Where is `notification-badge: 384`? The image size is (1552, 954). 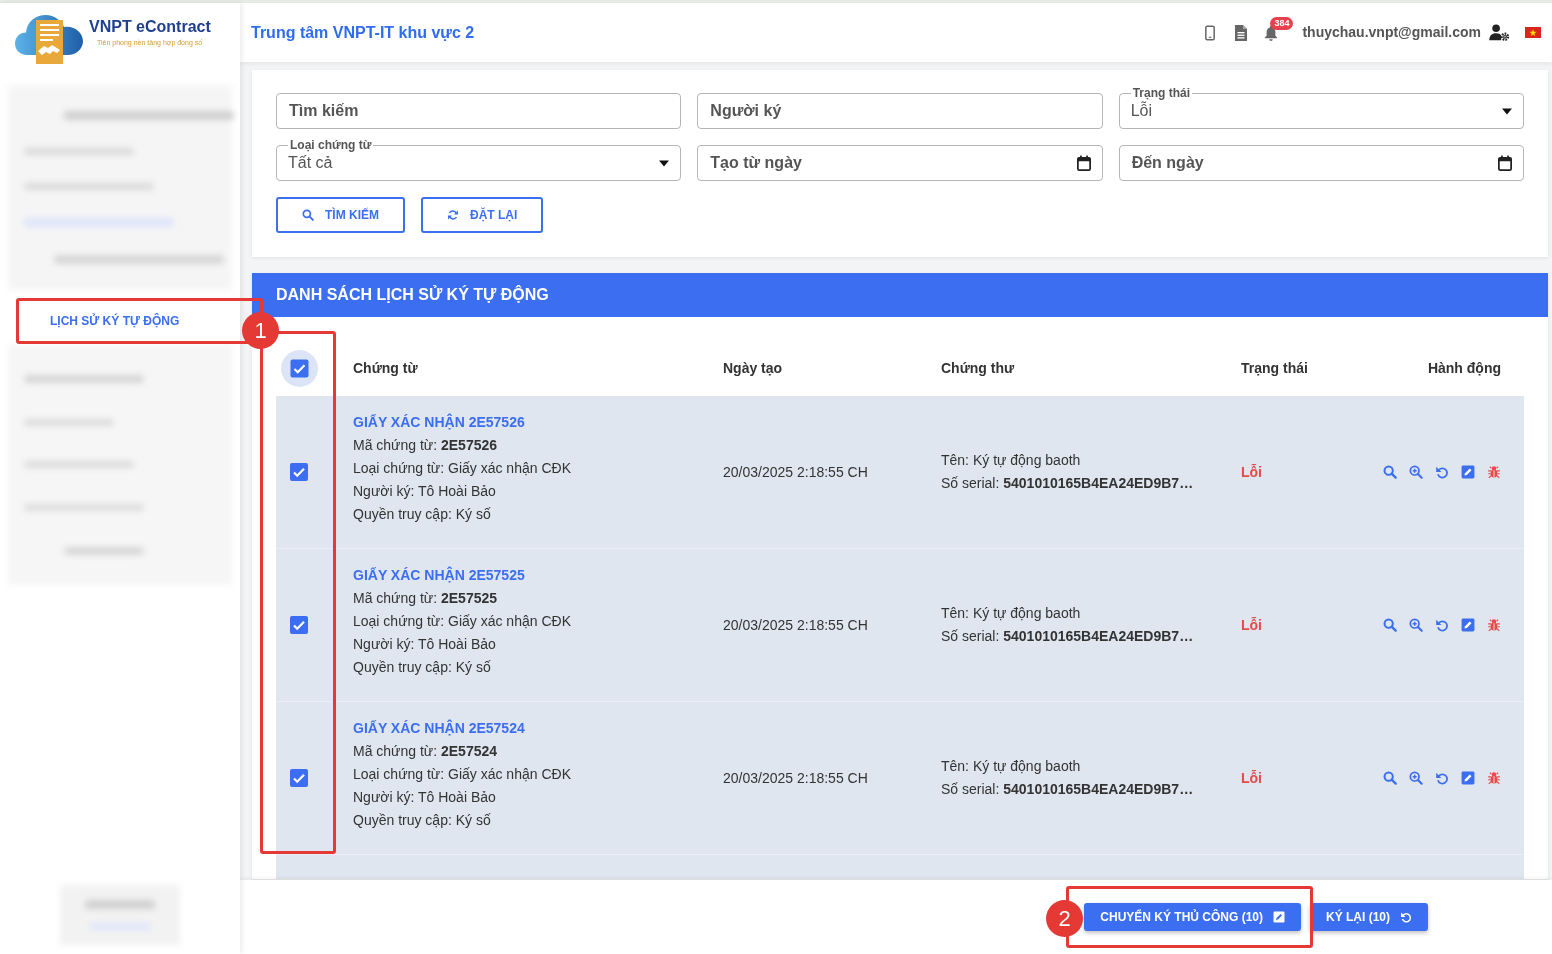 notification-badge: 384 is located at coordinates (1282, 23).